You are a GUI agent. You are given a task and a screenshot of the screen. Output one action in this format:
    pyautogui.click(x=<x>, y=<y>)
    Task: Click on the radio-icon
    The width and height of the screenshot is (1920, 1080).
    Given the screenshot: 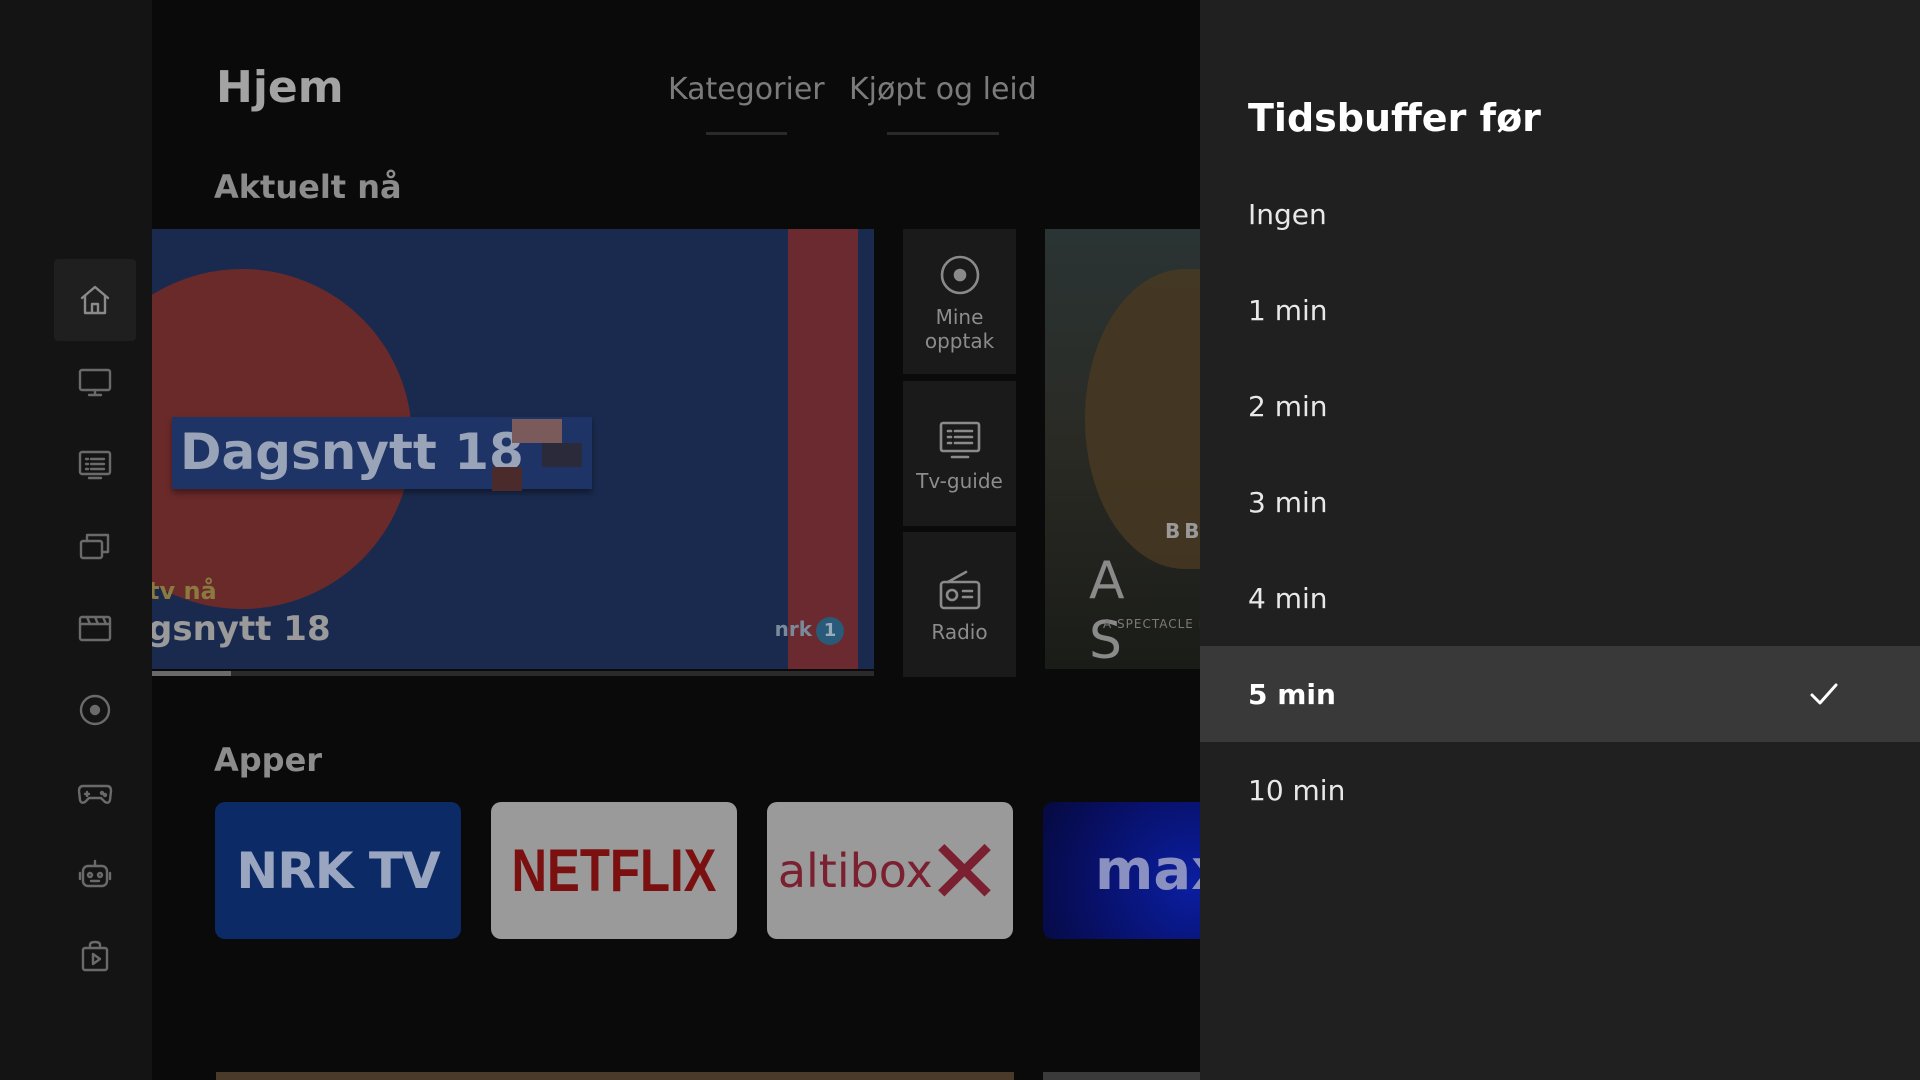 What is the action you would take?
    pyautogui.click(x=959, y=589)
    